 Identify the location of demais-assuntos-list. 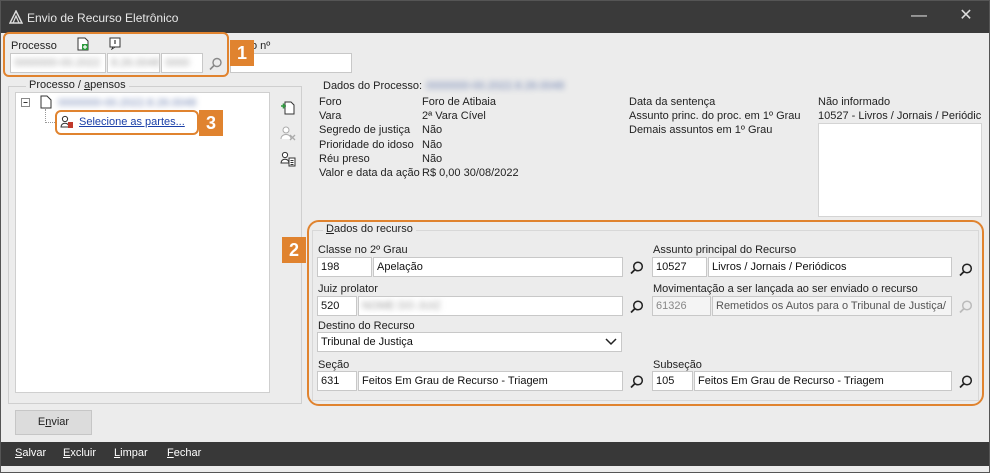
(900, 170).